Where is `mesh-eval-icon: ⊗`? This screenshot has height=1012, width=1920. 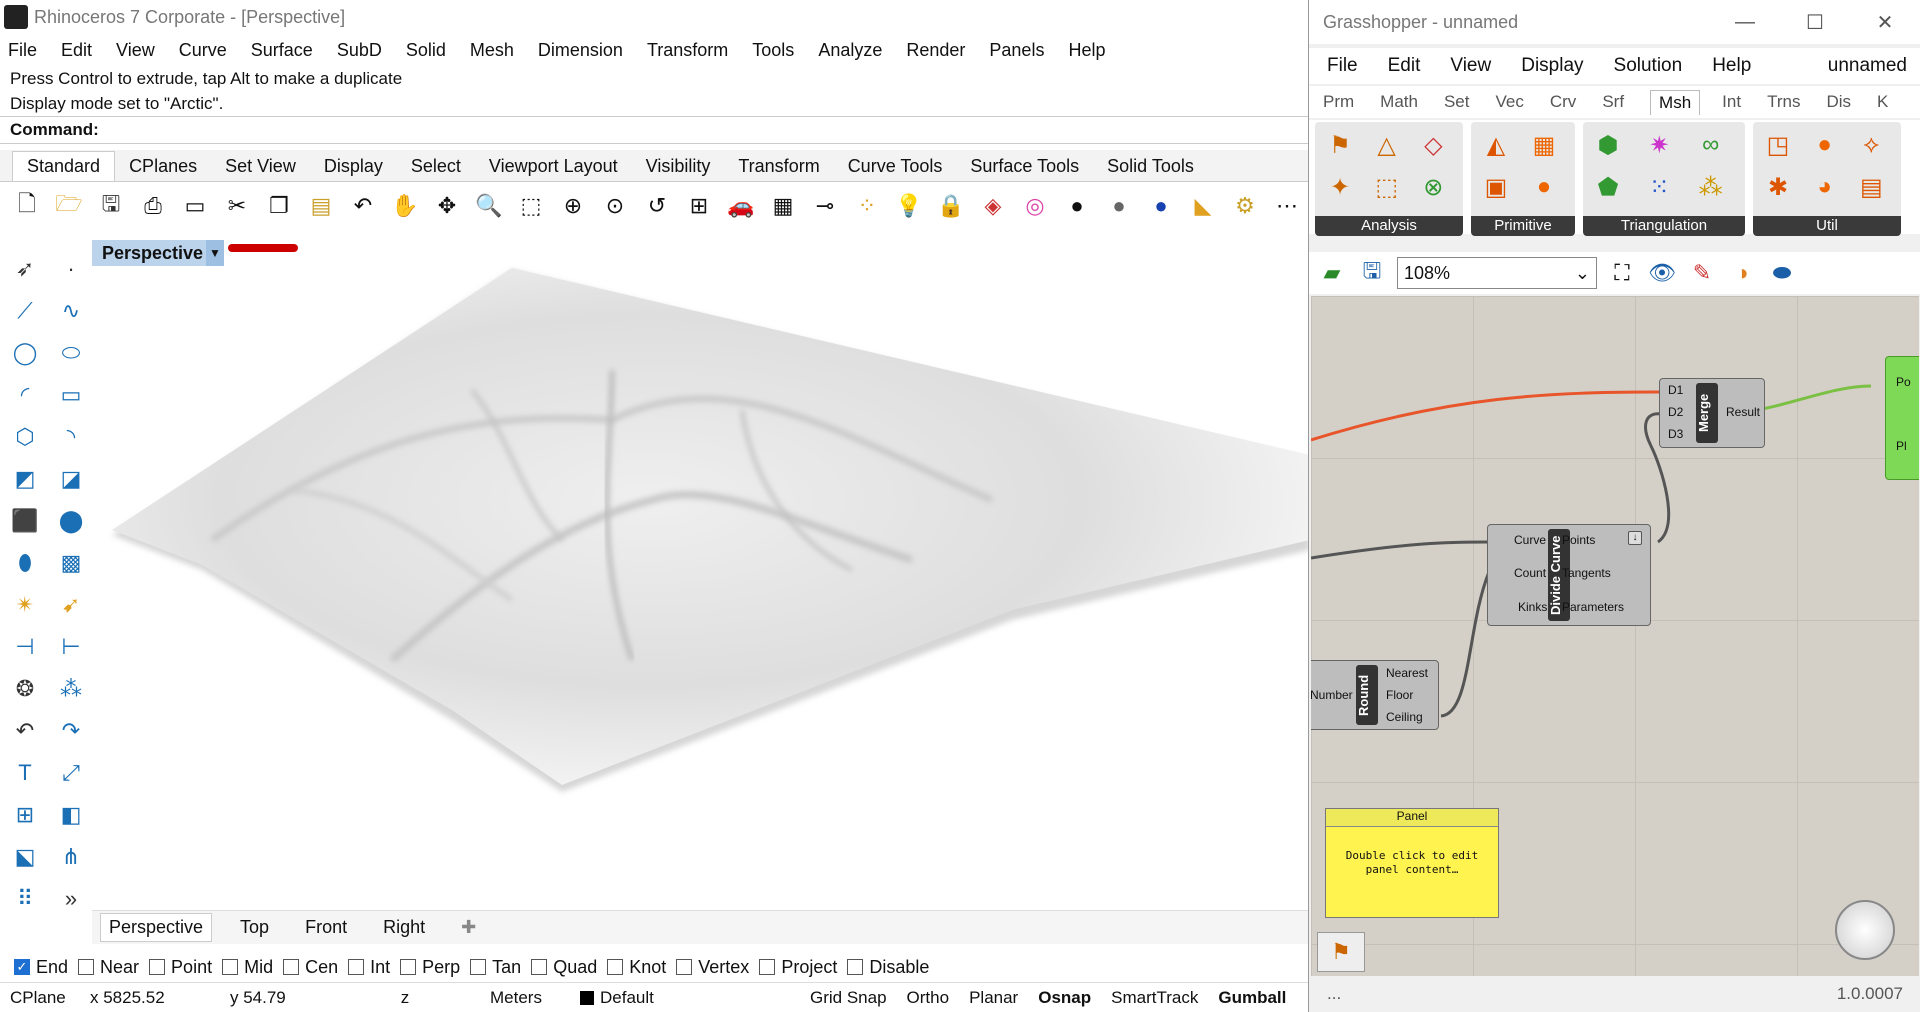 mesh-eval-icon: ⊗ is located at coordinates (1433, 187).